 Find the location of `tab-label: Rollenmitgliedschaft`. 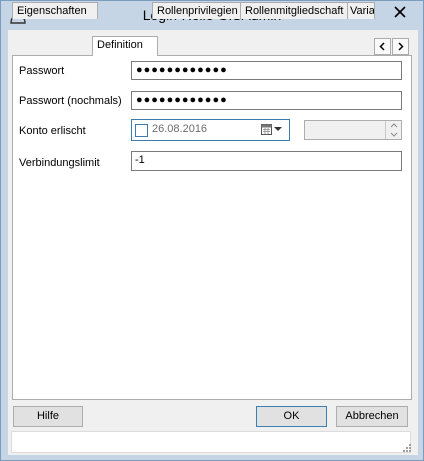

tab-label: Rollenmitgliedschaft is located at coordinates (294, 11).